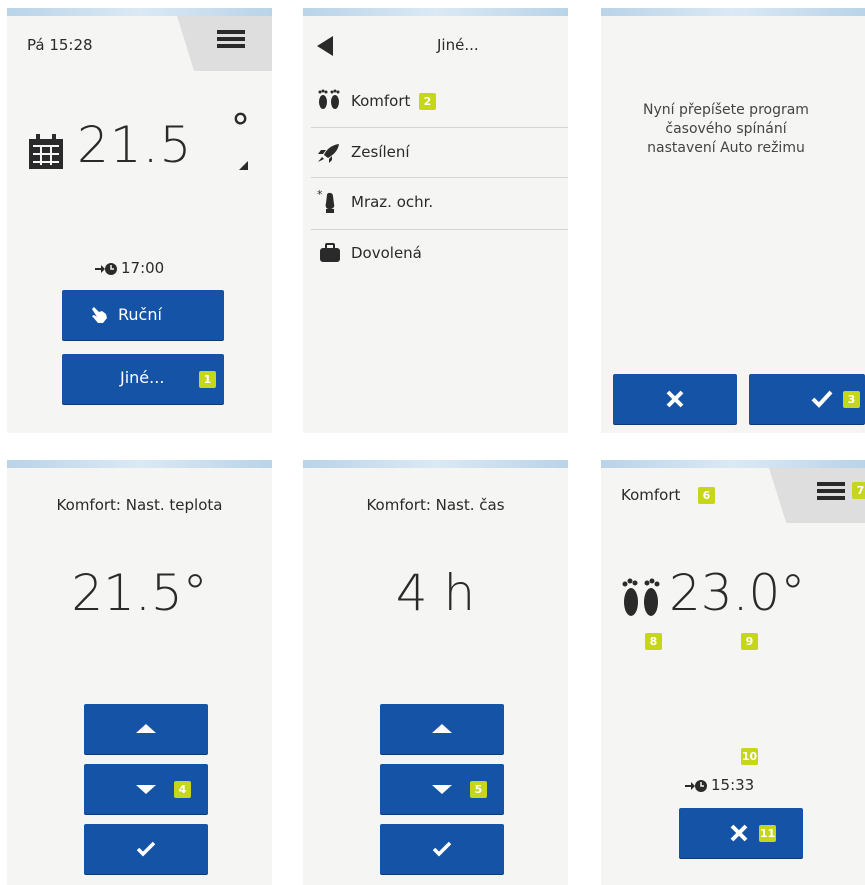 This screenshot has height=885, width=865. I want to click on clock-label: Pá 15:28, so click(60, 45).